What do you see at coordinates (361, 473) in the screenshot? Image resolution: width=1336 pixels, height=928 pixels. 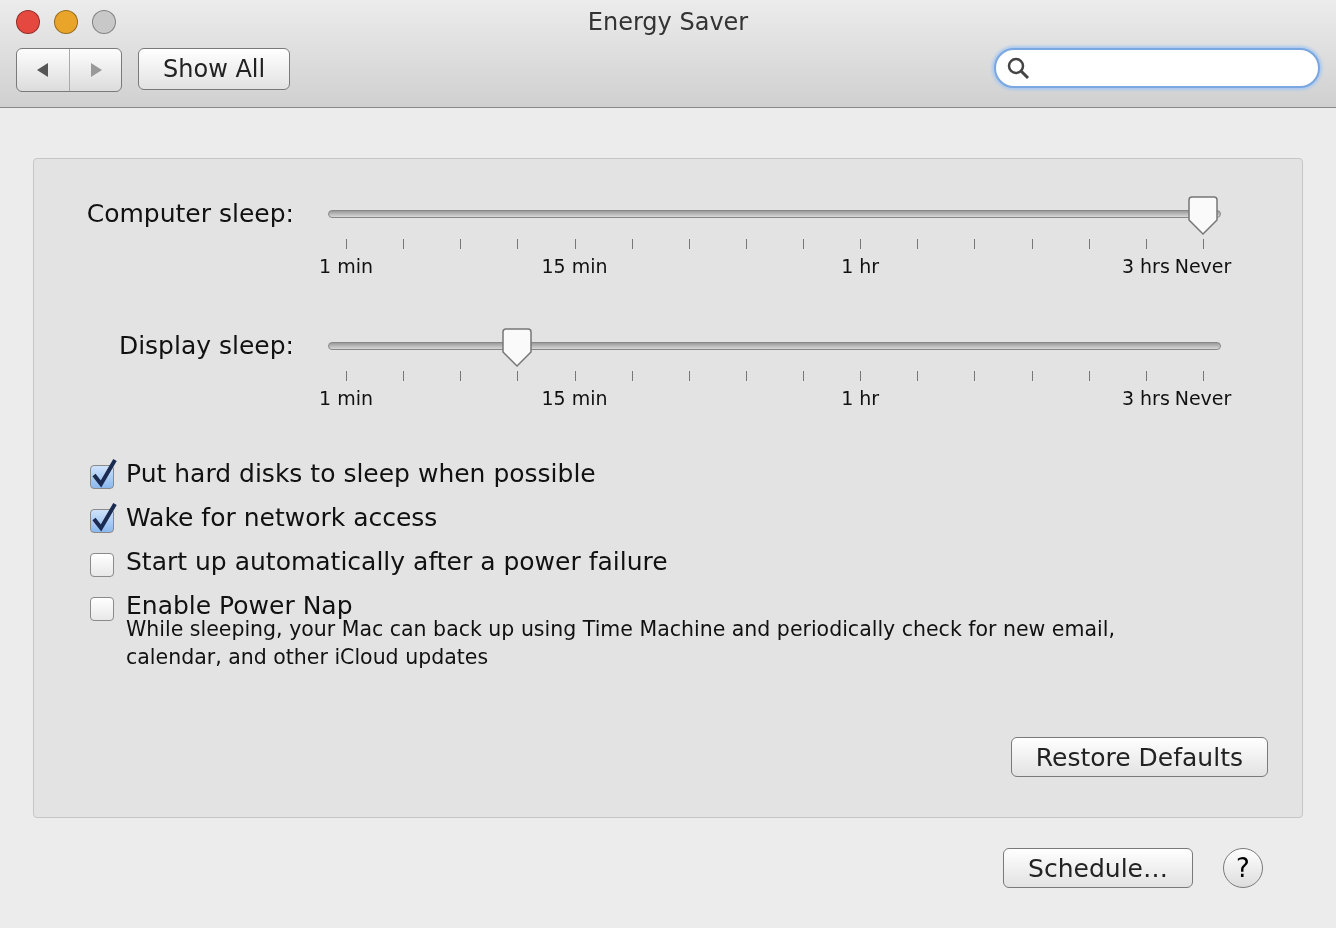 I see `checkbox-label: Put hard disks to sleep when possible` at bounding box center [361, 473].